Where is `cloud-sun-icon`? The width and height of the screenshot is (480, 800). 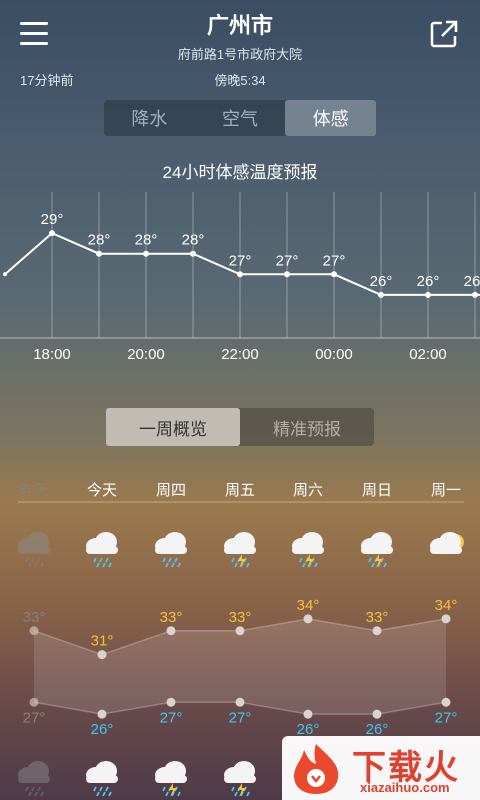
cloud-sun-icon is located at coordinates (447, 543).